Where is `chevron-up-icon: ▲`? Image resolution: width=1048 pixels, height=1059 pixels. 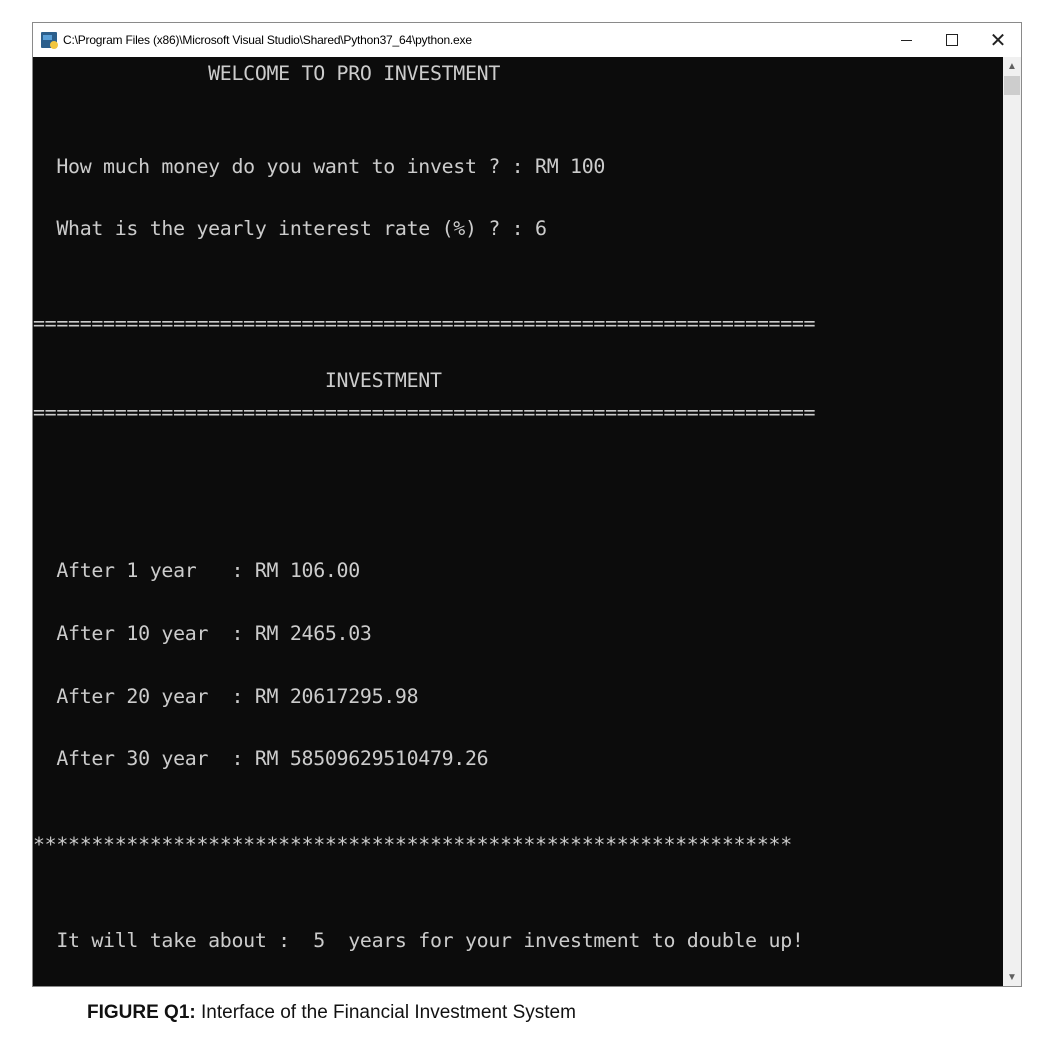 chevron-up-icon: ▲ is located at coordinates (1012, 66).